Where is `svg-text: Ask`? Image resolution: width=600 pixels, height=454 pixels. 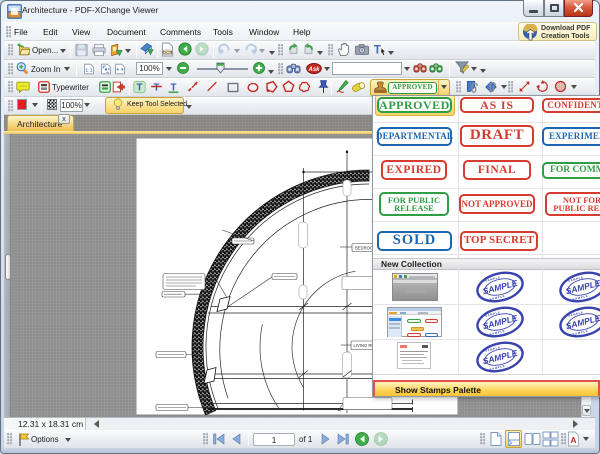
svg-text: Ask is located at coordinates (314, 70).